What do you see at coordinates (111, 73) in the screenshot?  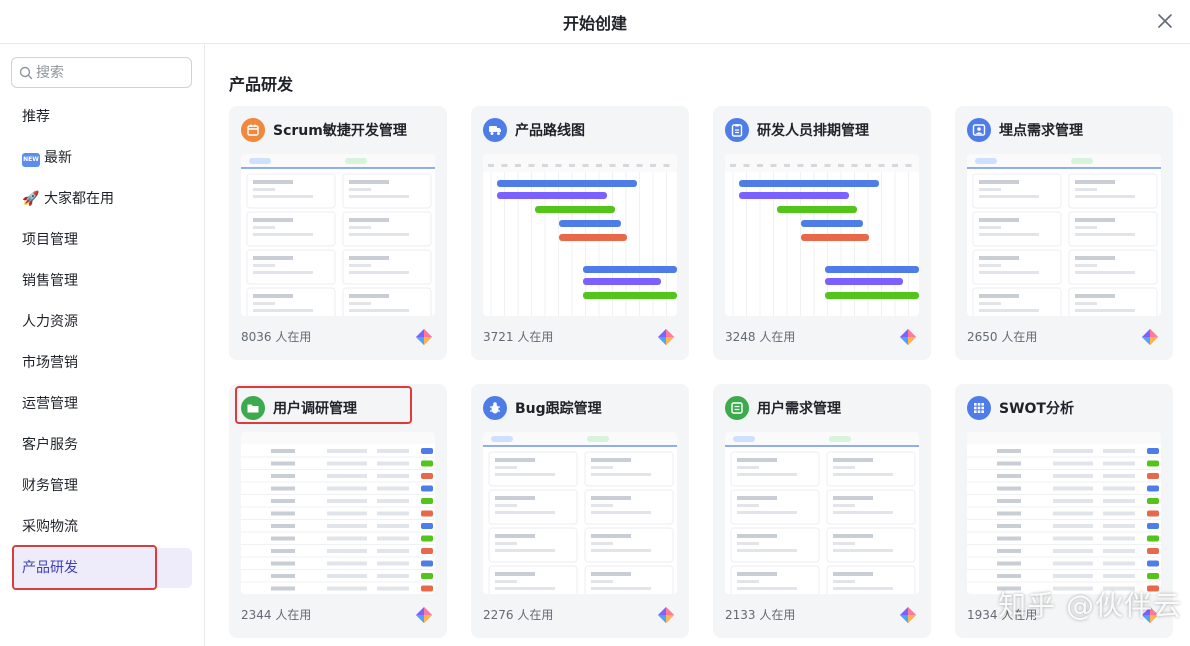 I see `search-input` at bounding box center [111, 73].